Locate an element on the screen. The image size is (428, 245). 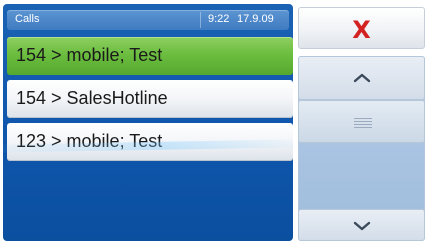
chevron-down-icon is located at coordinates (361, 226).